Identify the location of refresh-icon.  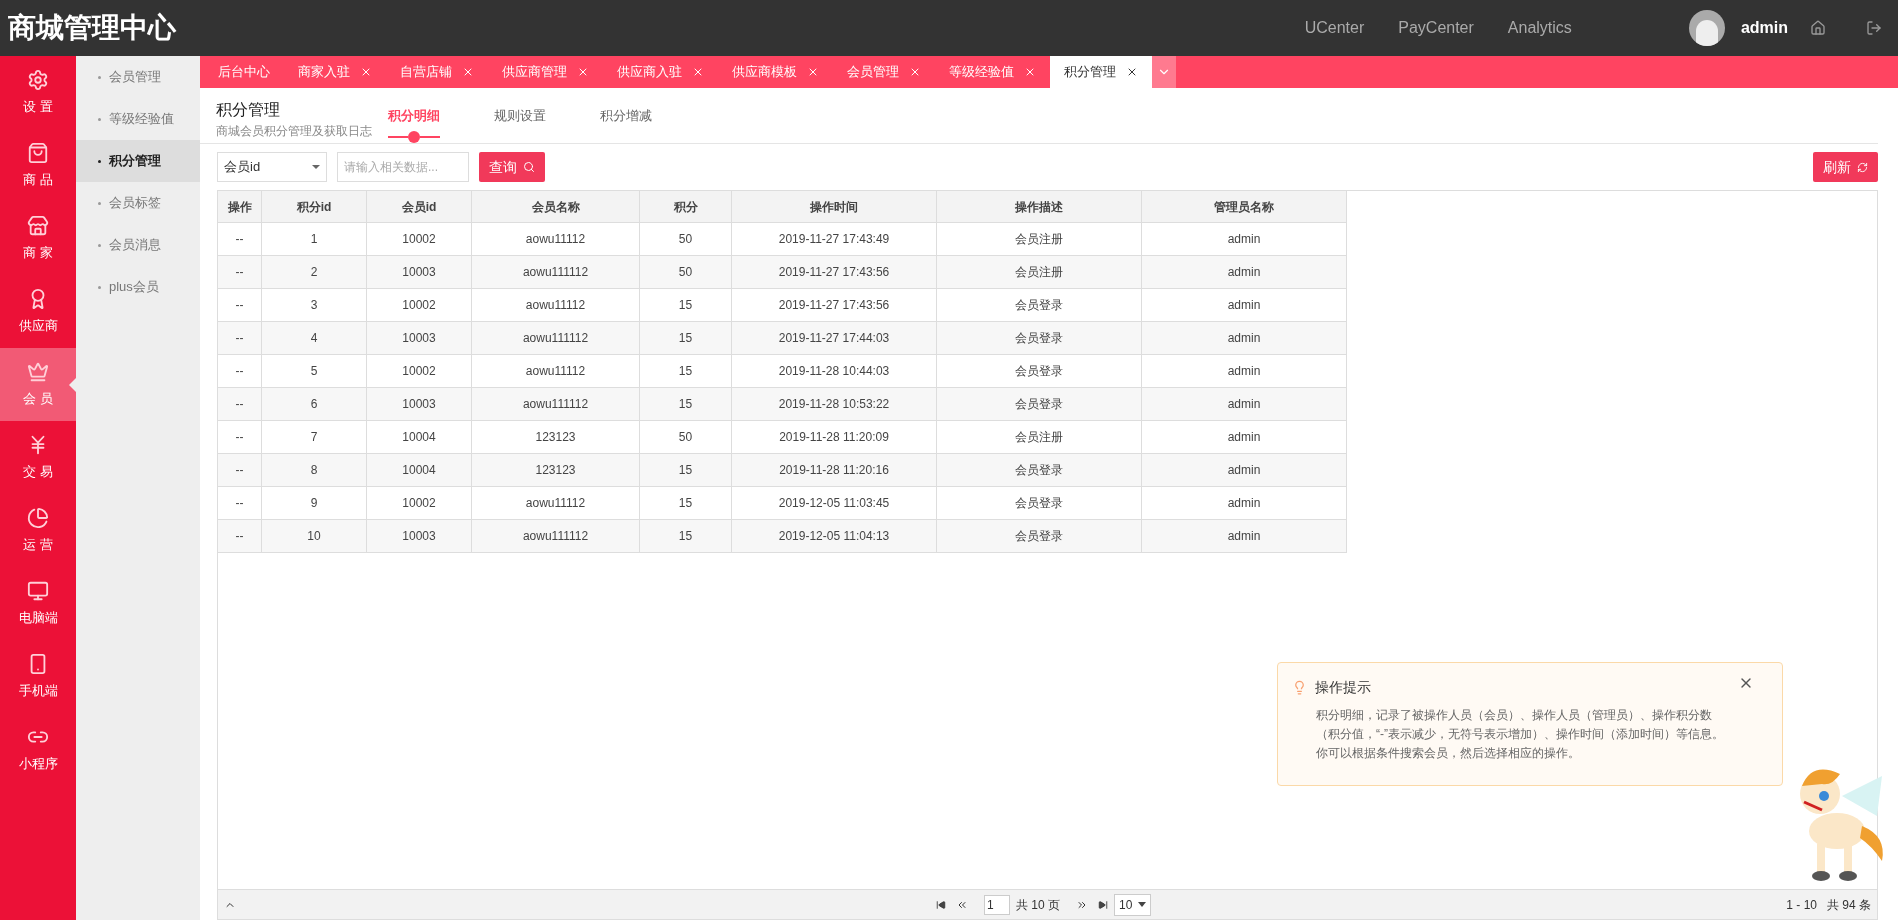
(1862, 167).